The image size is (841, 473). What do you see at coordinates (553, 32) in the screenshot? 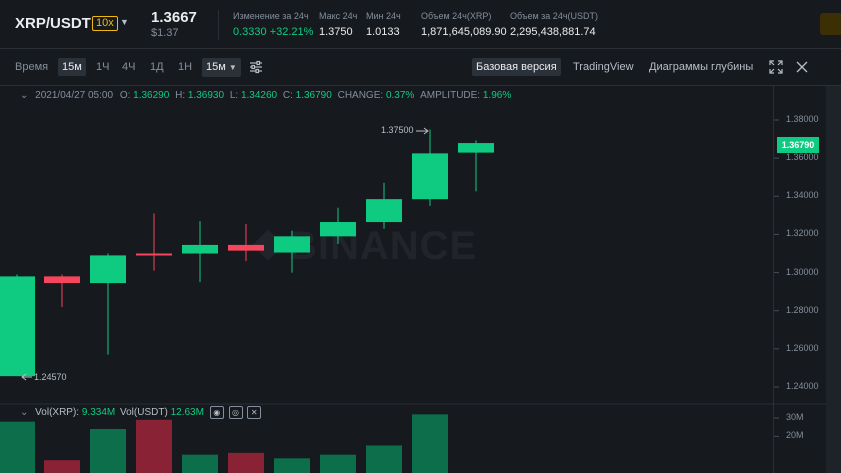
I see `stat-vol-usdt-value: 2,295,438,881.74` at bounding box center [553, 32].